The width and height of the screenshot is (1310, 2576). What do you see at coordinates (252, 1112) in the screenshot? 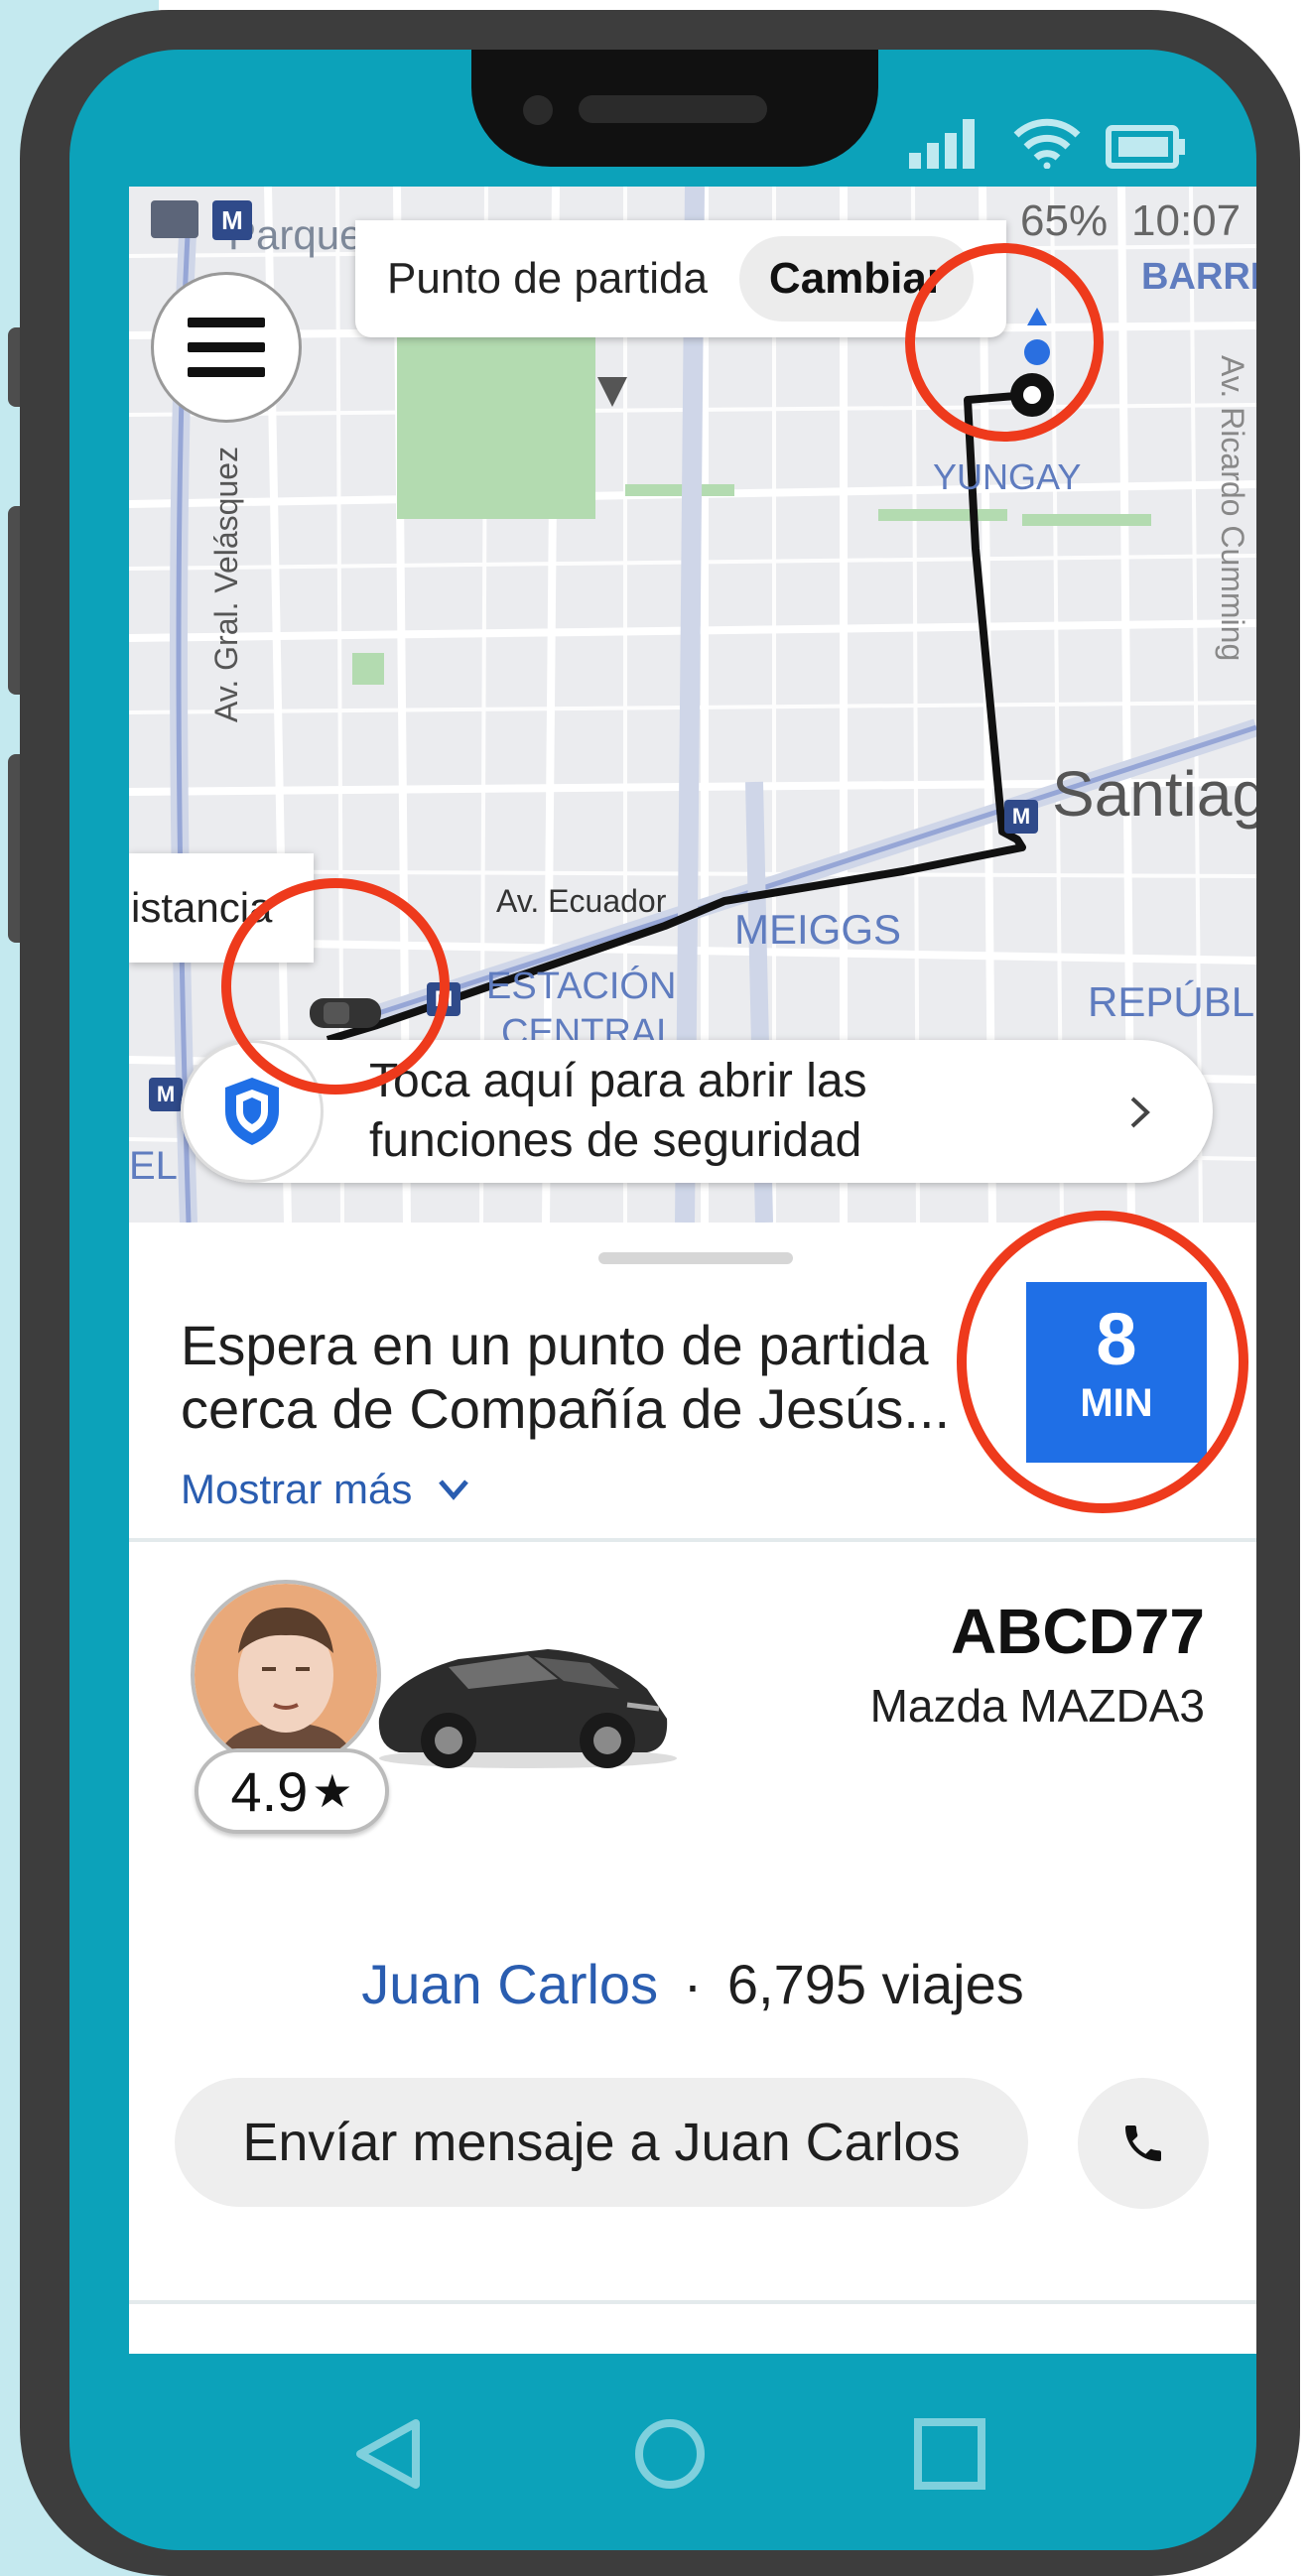
I see `shield-icon` at bounding box center [252, 1112].